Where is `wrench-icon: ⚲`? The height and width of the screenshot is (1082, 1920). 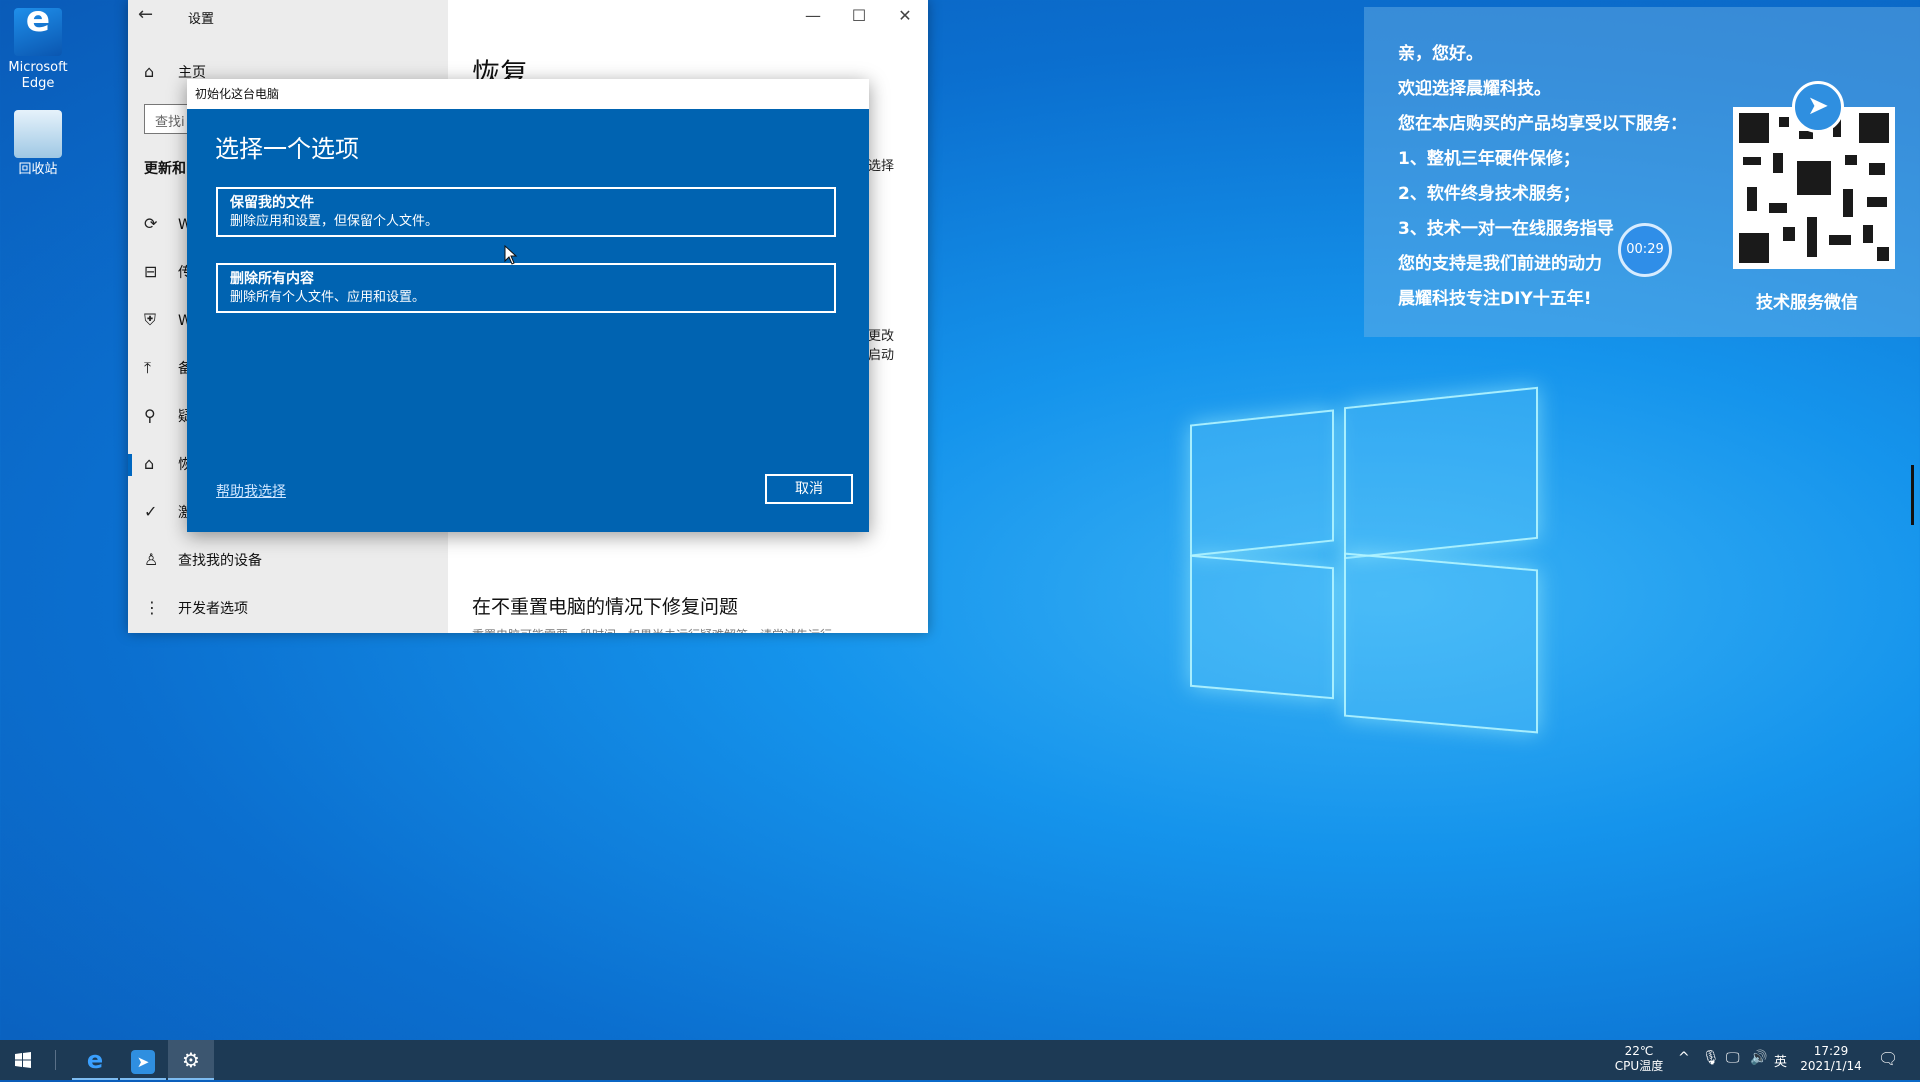
wrench-icon: ⚲ is located at coordinates (150, 415).